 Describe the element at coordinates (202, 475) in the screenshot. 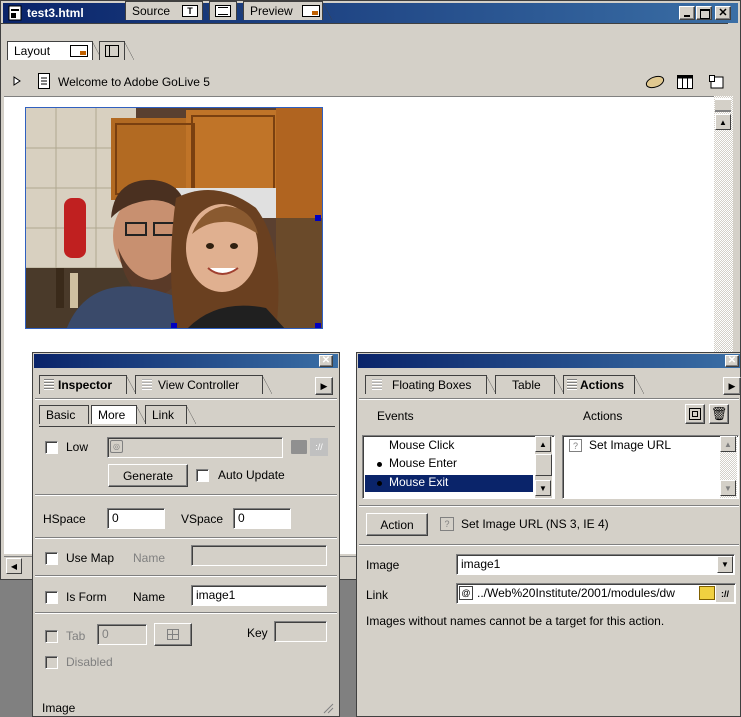

I see `auto-update-checkbox` at that location.